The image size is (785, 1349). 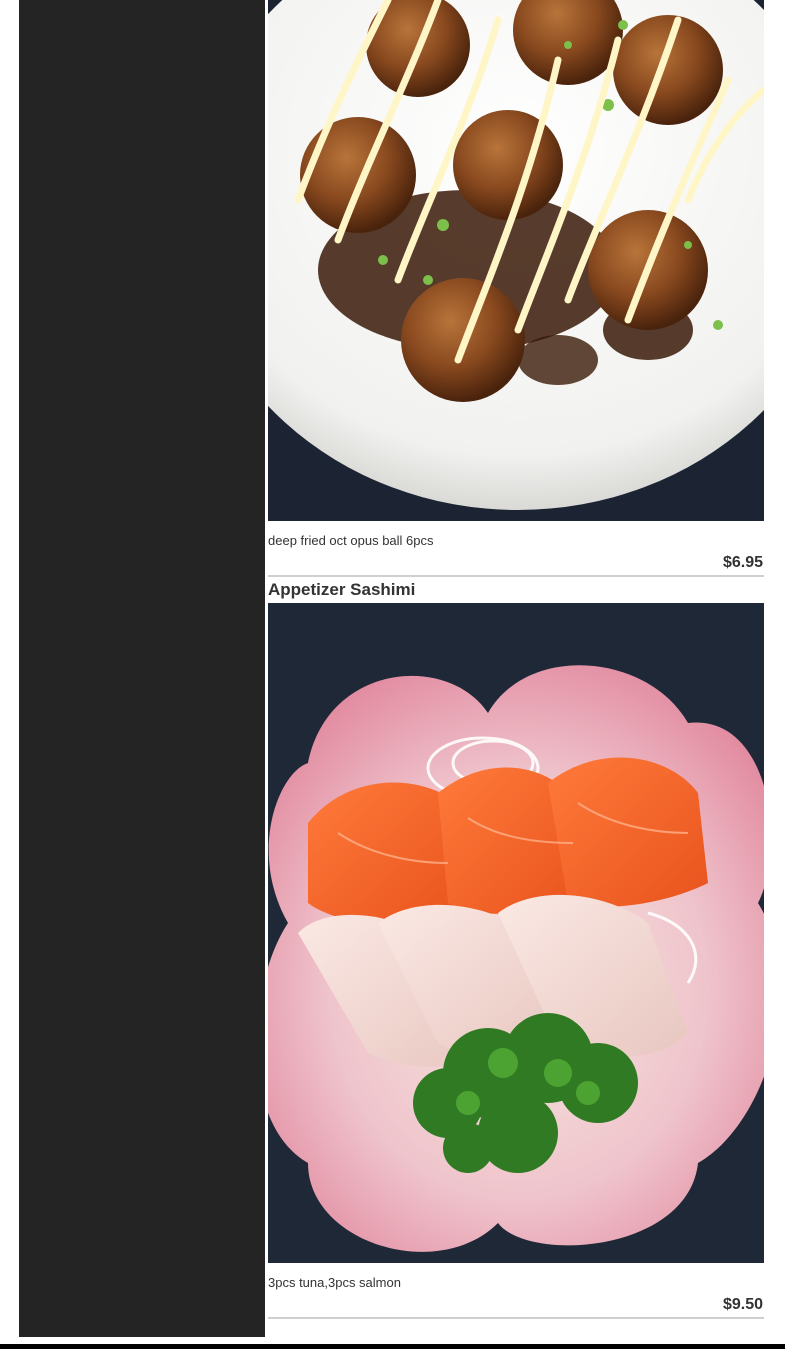 I want to click on item-title: Appetizer Sashimi, so click(x=341, y=590).